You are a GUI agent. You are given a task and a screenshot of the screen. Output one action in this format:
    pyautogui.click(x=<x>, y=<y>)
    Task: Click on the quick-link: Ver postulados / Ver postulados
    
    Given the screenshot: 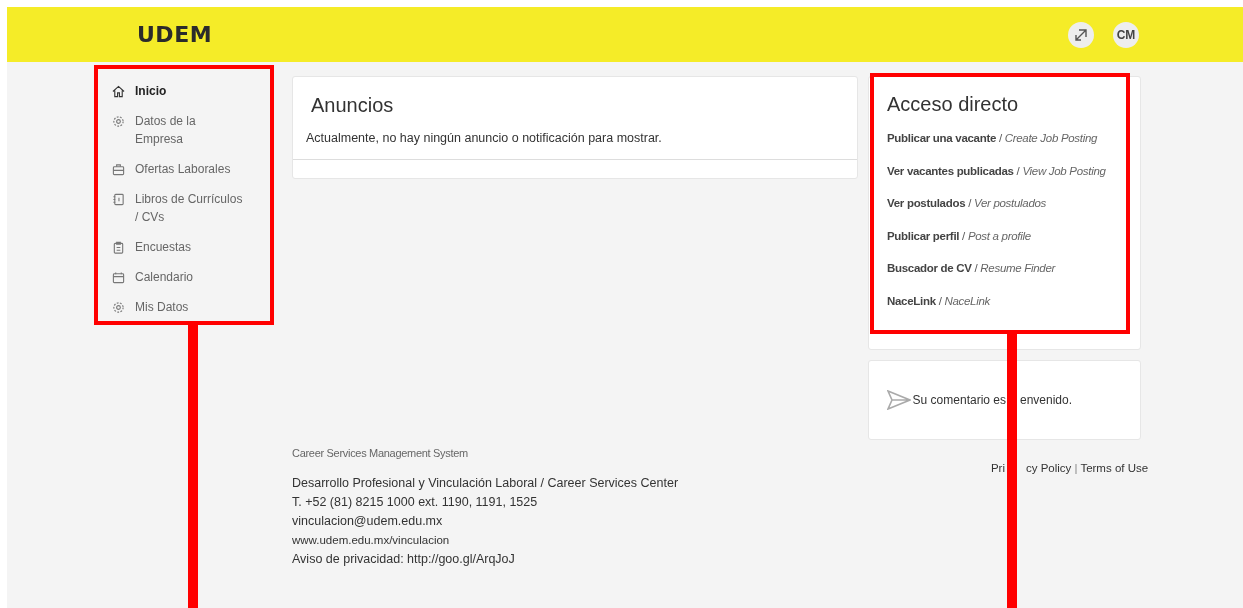 What is the action you would take?
    pyautogui.click(x=967, y=203)
    